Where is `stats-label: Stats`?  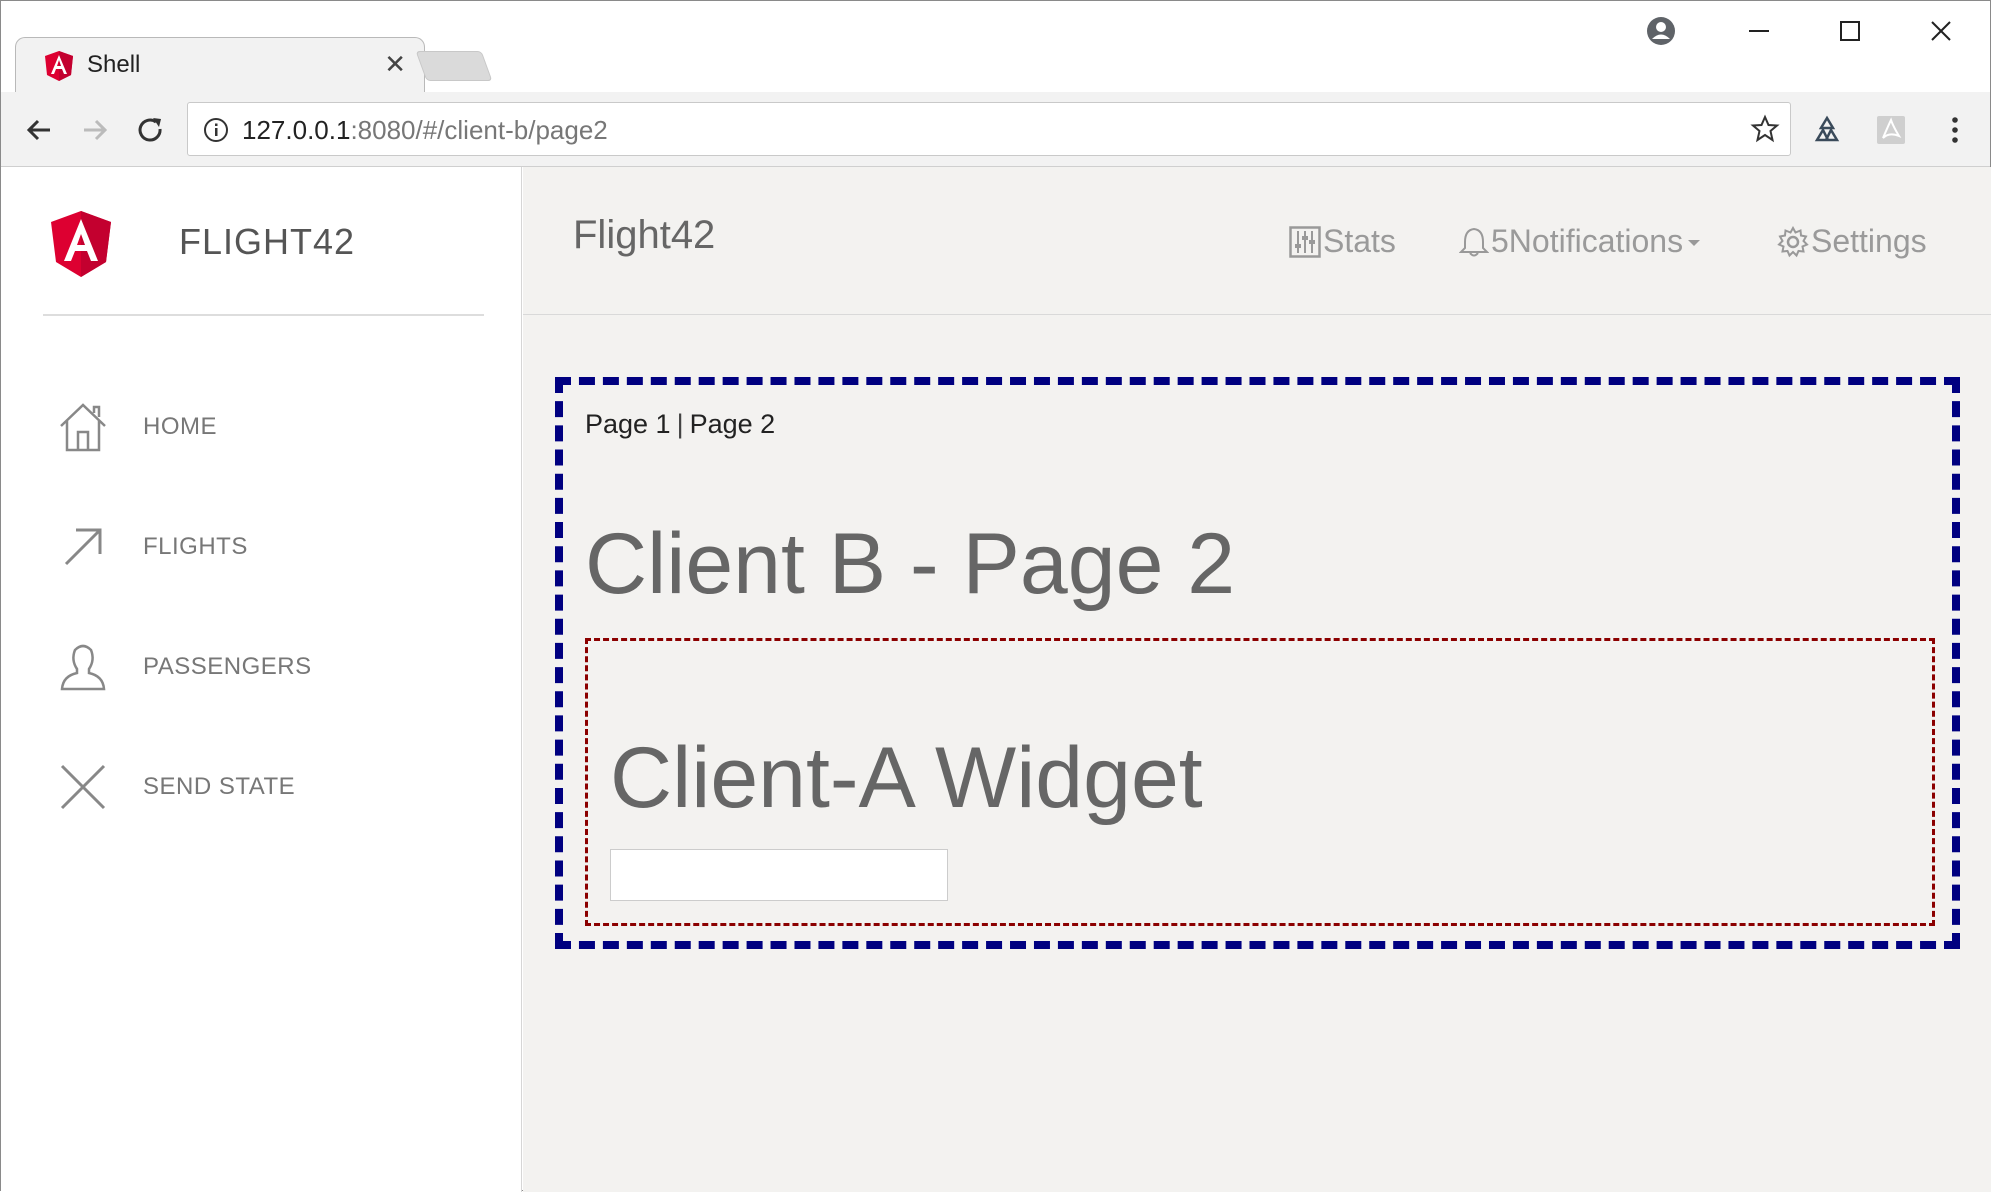 stats-label: Stats is located at coordinates (1359, 241).